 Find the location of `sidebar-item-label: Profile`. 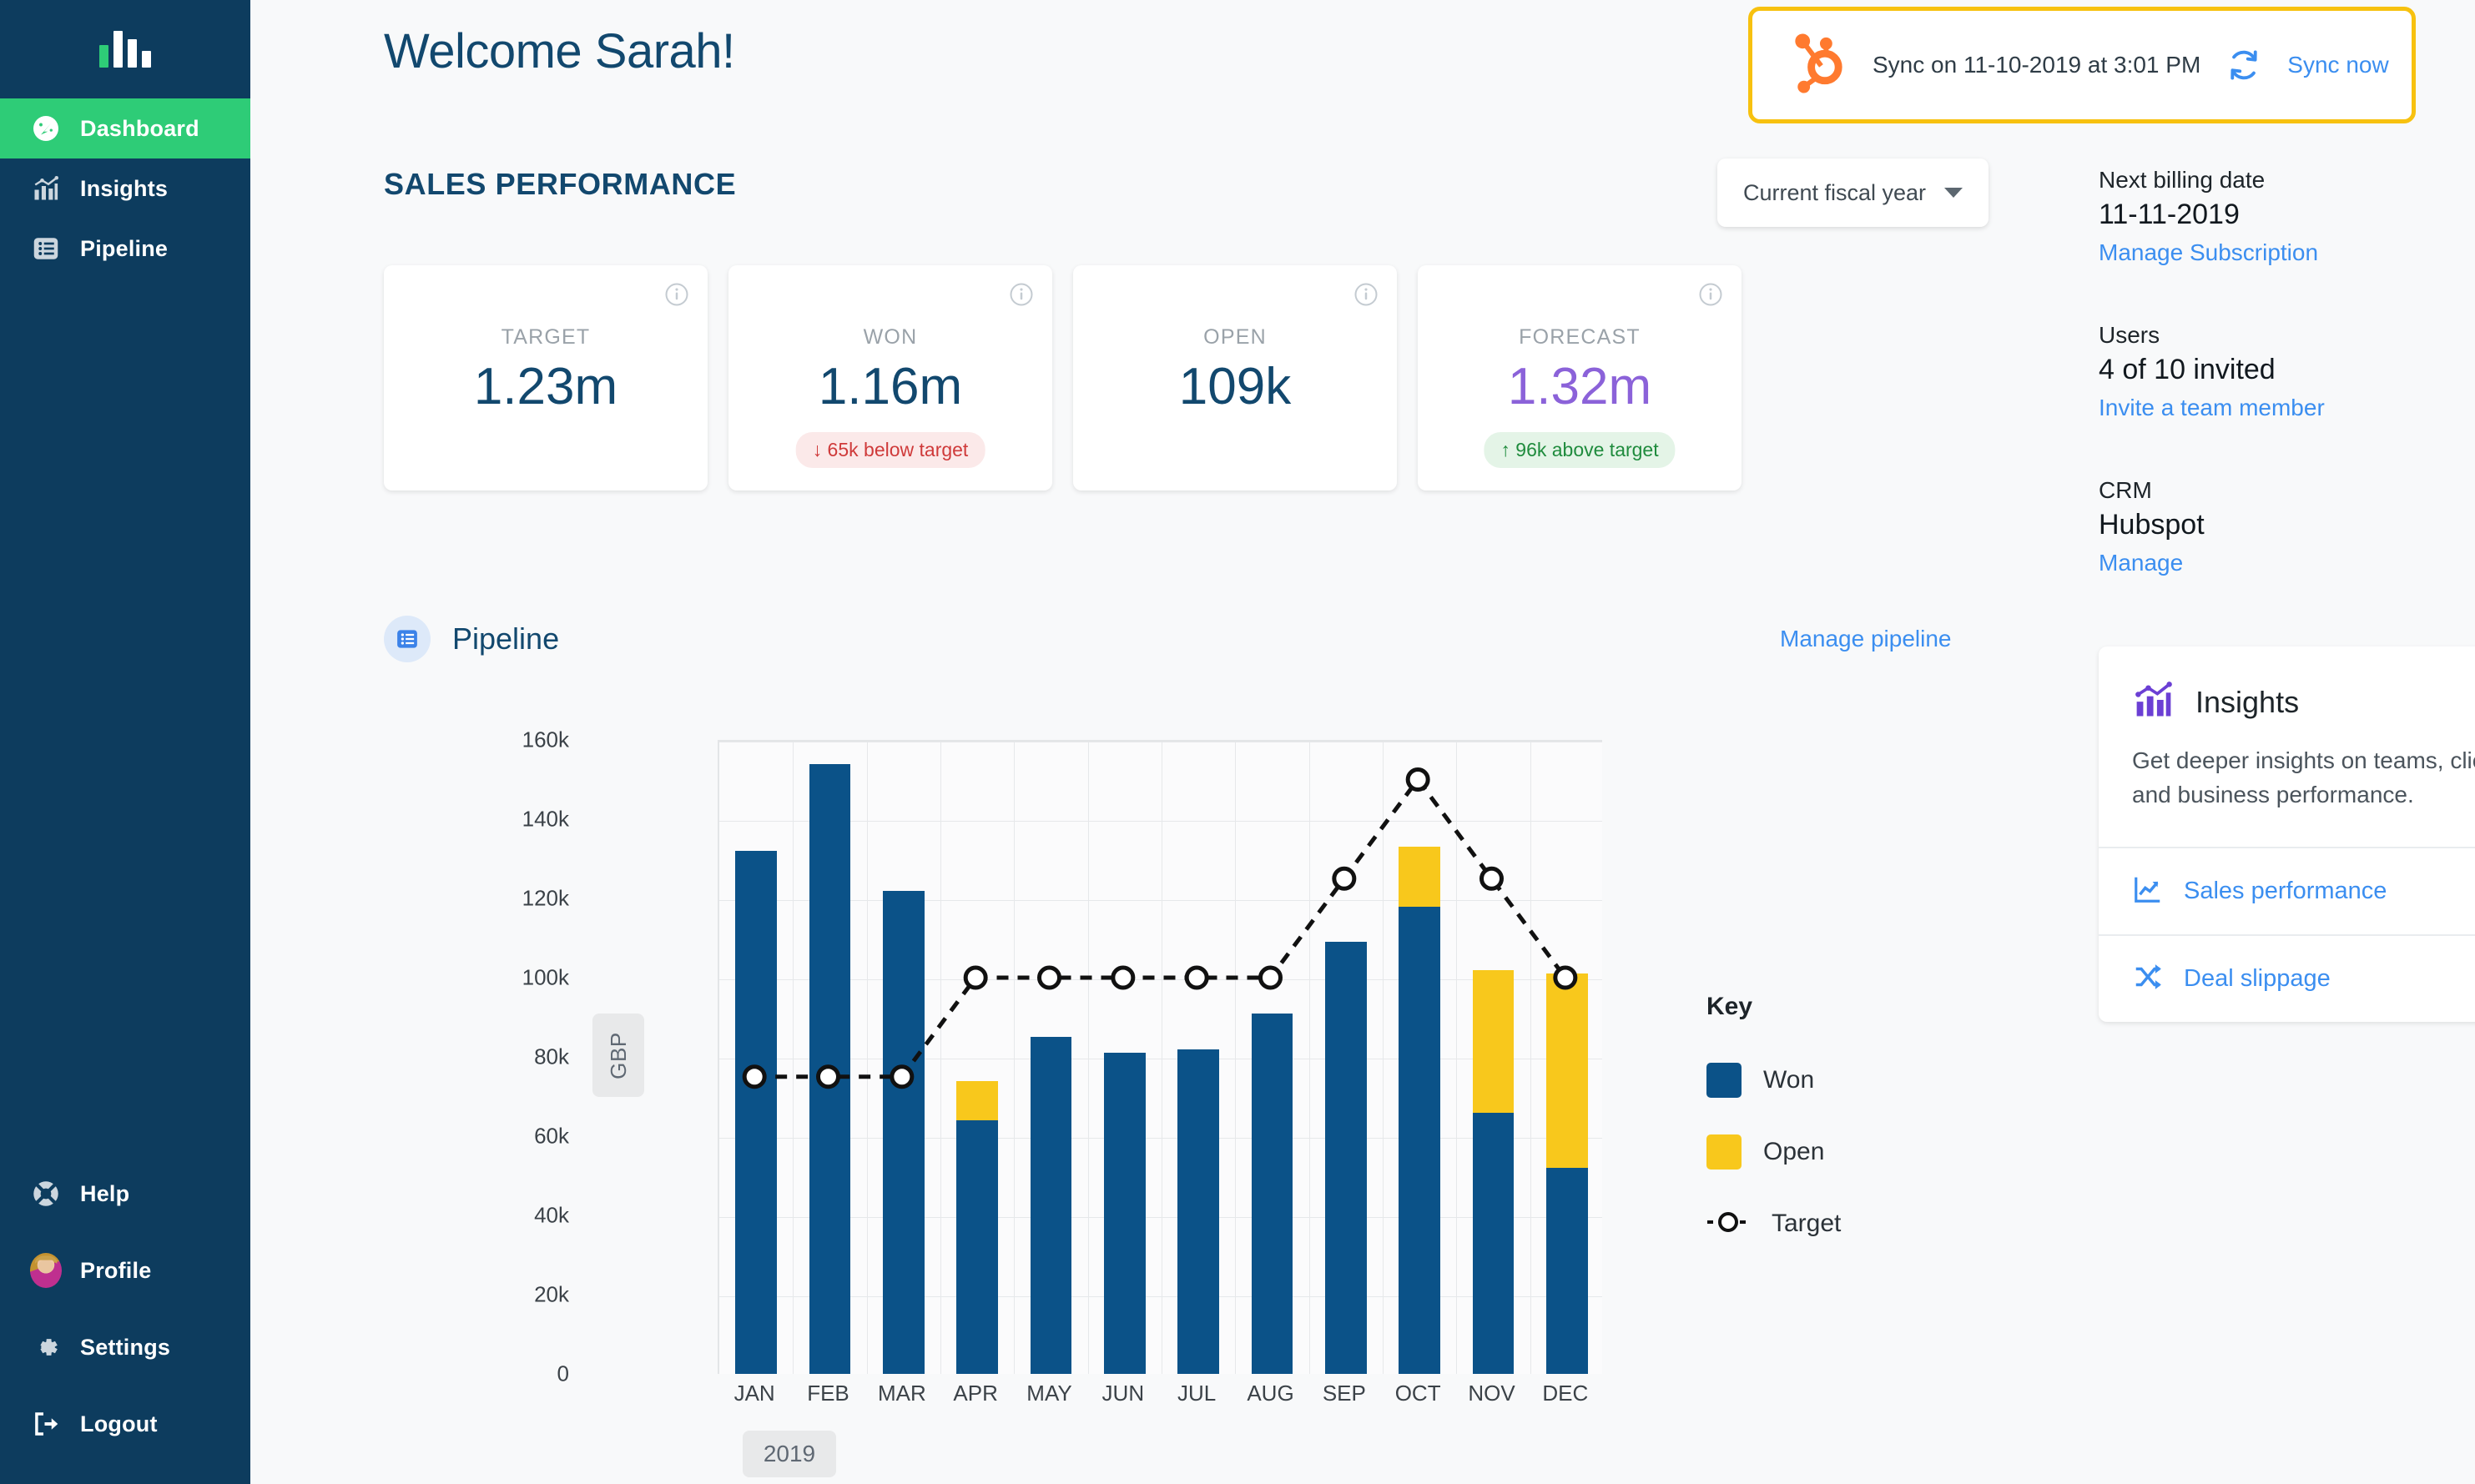

sidebar-item-label: Profile is located at coordinates (116, 1270).